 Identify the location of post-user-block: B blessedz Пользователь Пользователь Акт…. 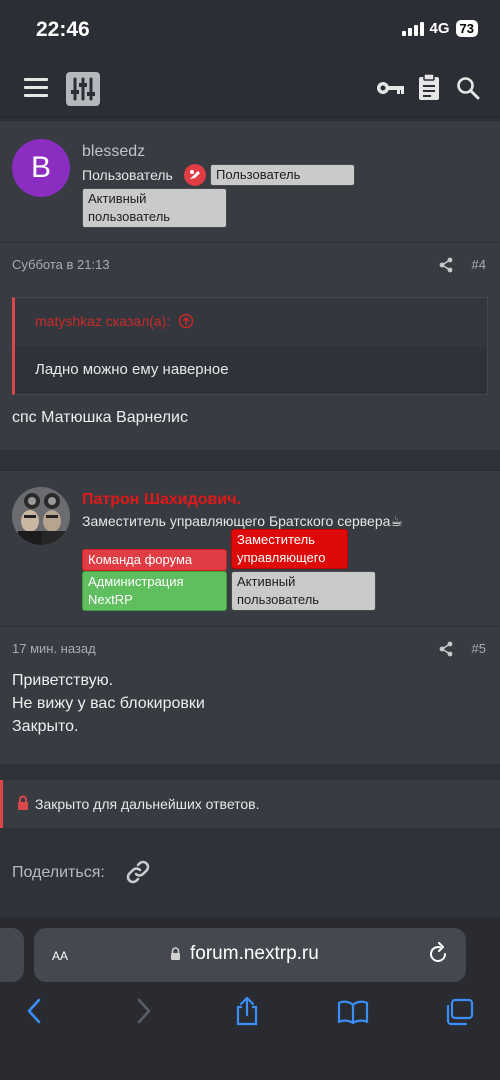
(250, 182).